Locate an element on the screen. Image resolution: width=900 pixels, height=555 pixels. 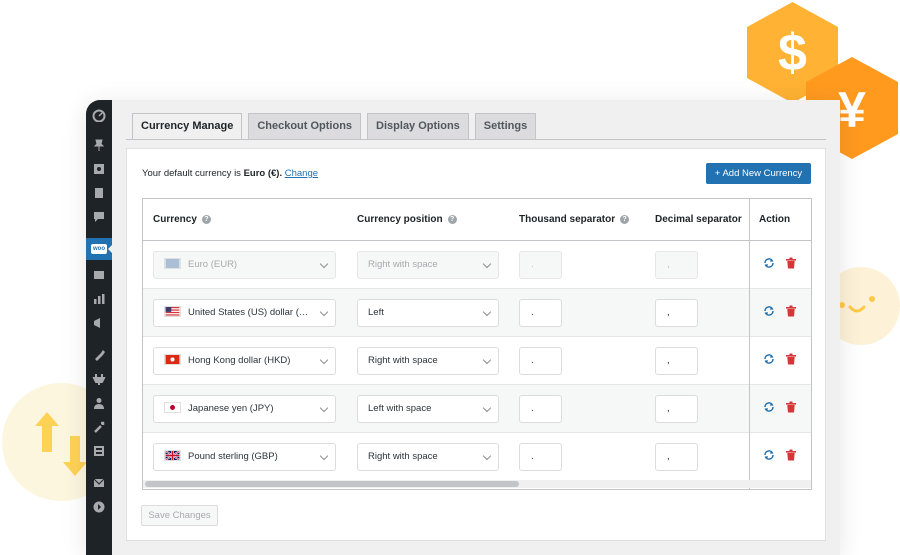
position-select: Left with space is located at coordinates (428, 409).